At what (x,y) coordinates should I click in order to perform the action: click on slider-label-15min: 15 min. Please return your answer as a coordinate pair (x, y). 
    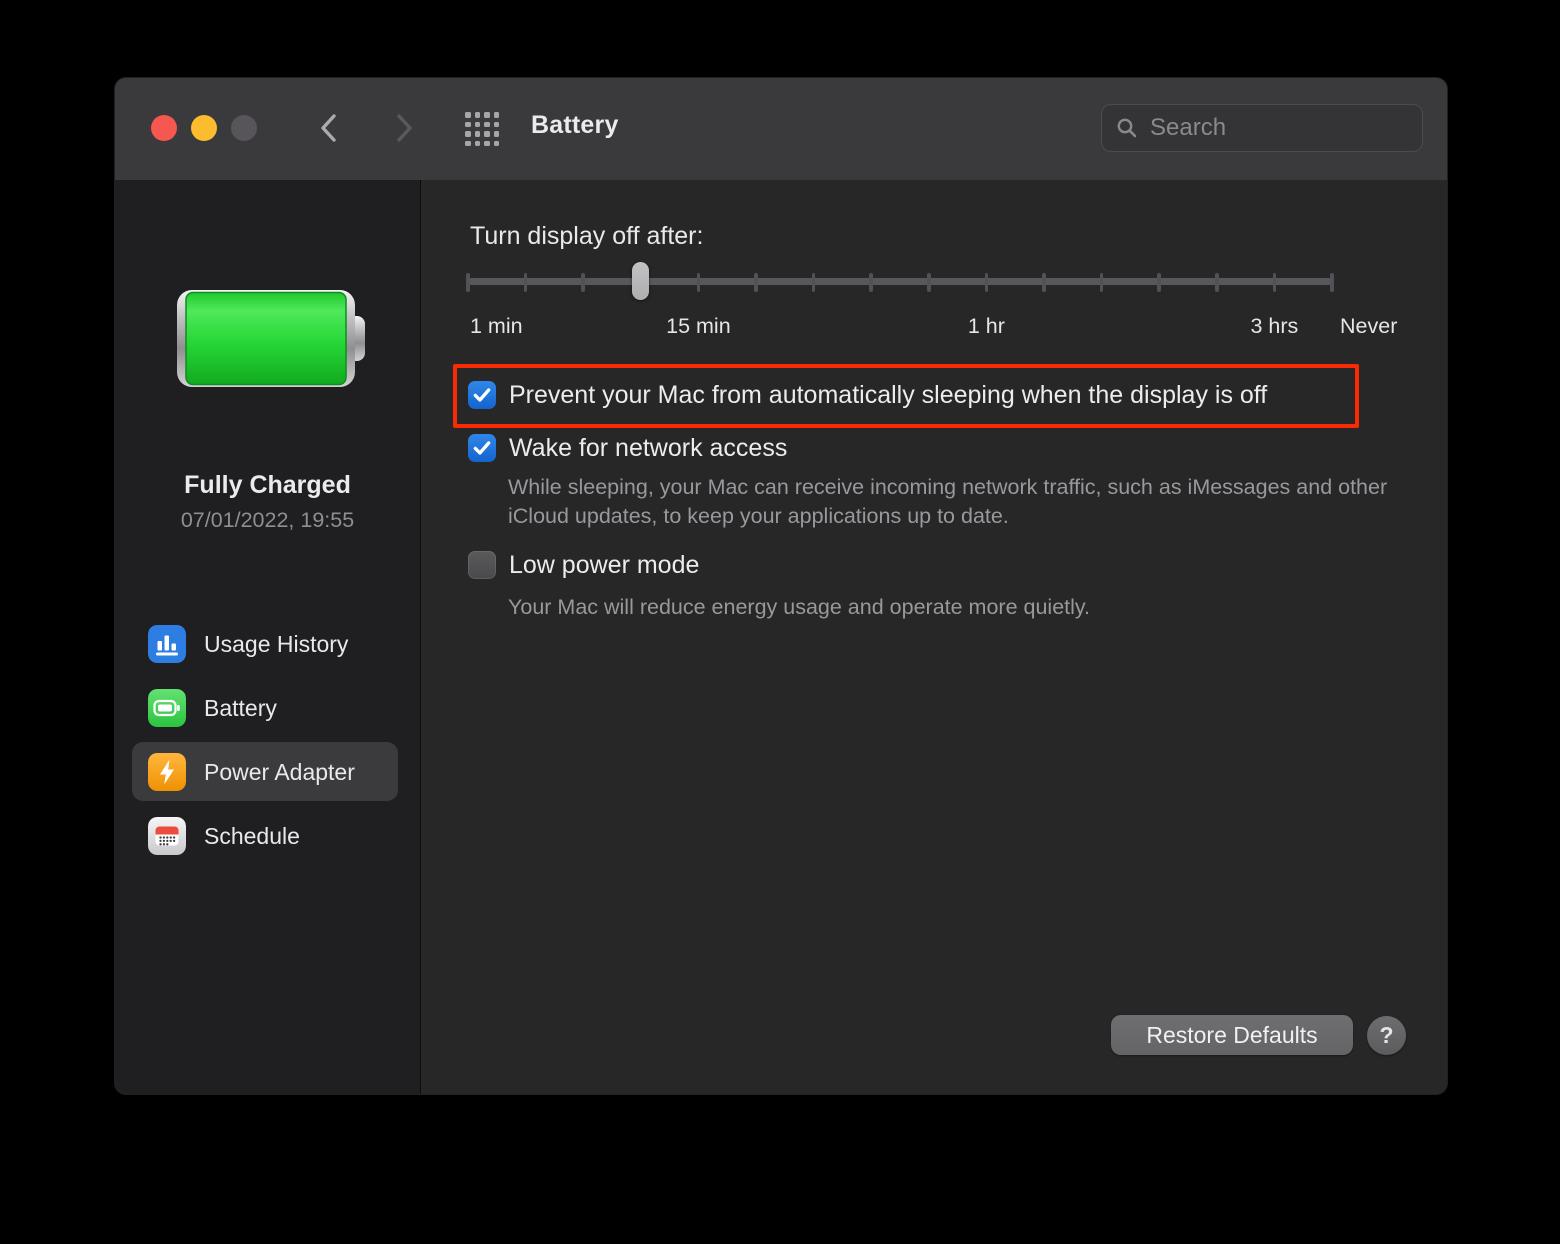
    Looking at the image, I should click on (698, 326).